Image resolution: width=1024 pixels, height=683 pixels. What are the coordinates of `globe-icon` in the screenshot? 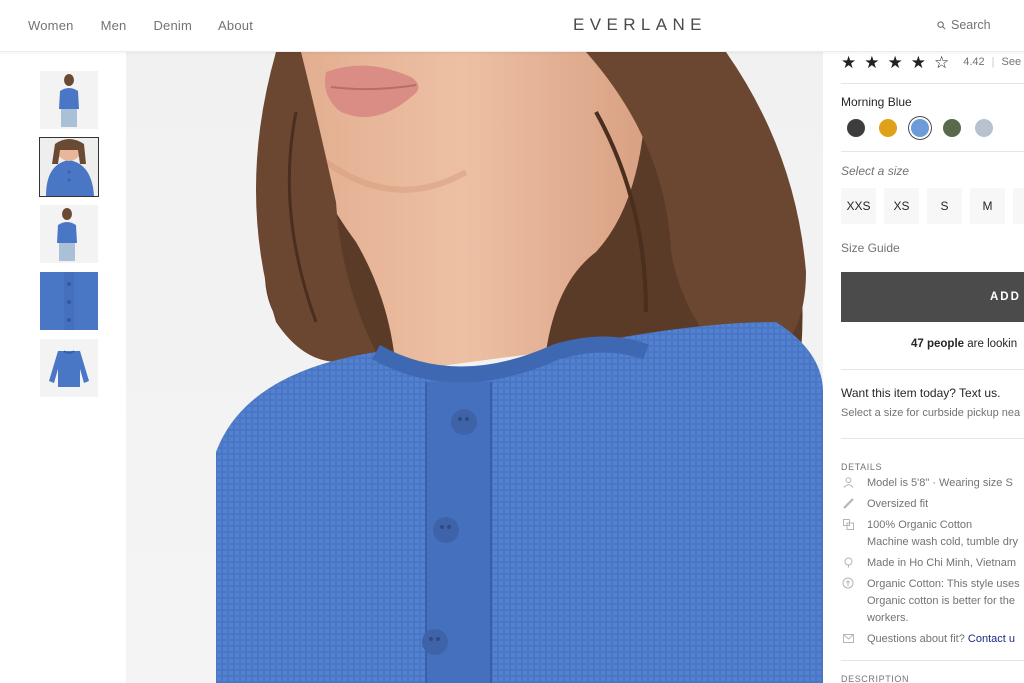 It's located at (848, 562).